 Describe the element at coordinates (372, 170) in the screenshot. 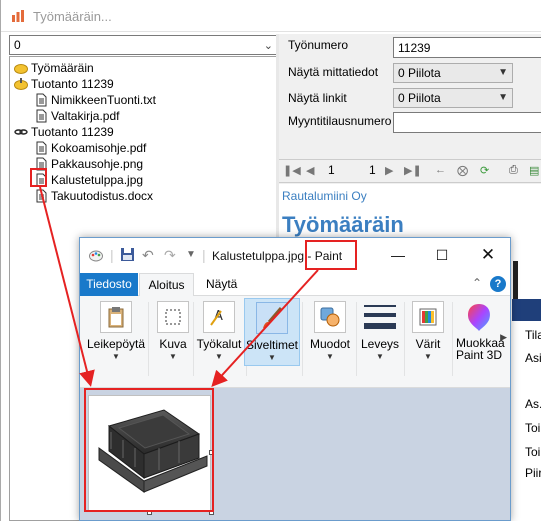

I see `total-pages: 1` at that location.